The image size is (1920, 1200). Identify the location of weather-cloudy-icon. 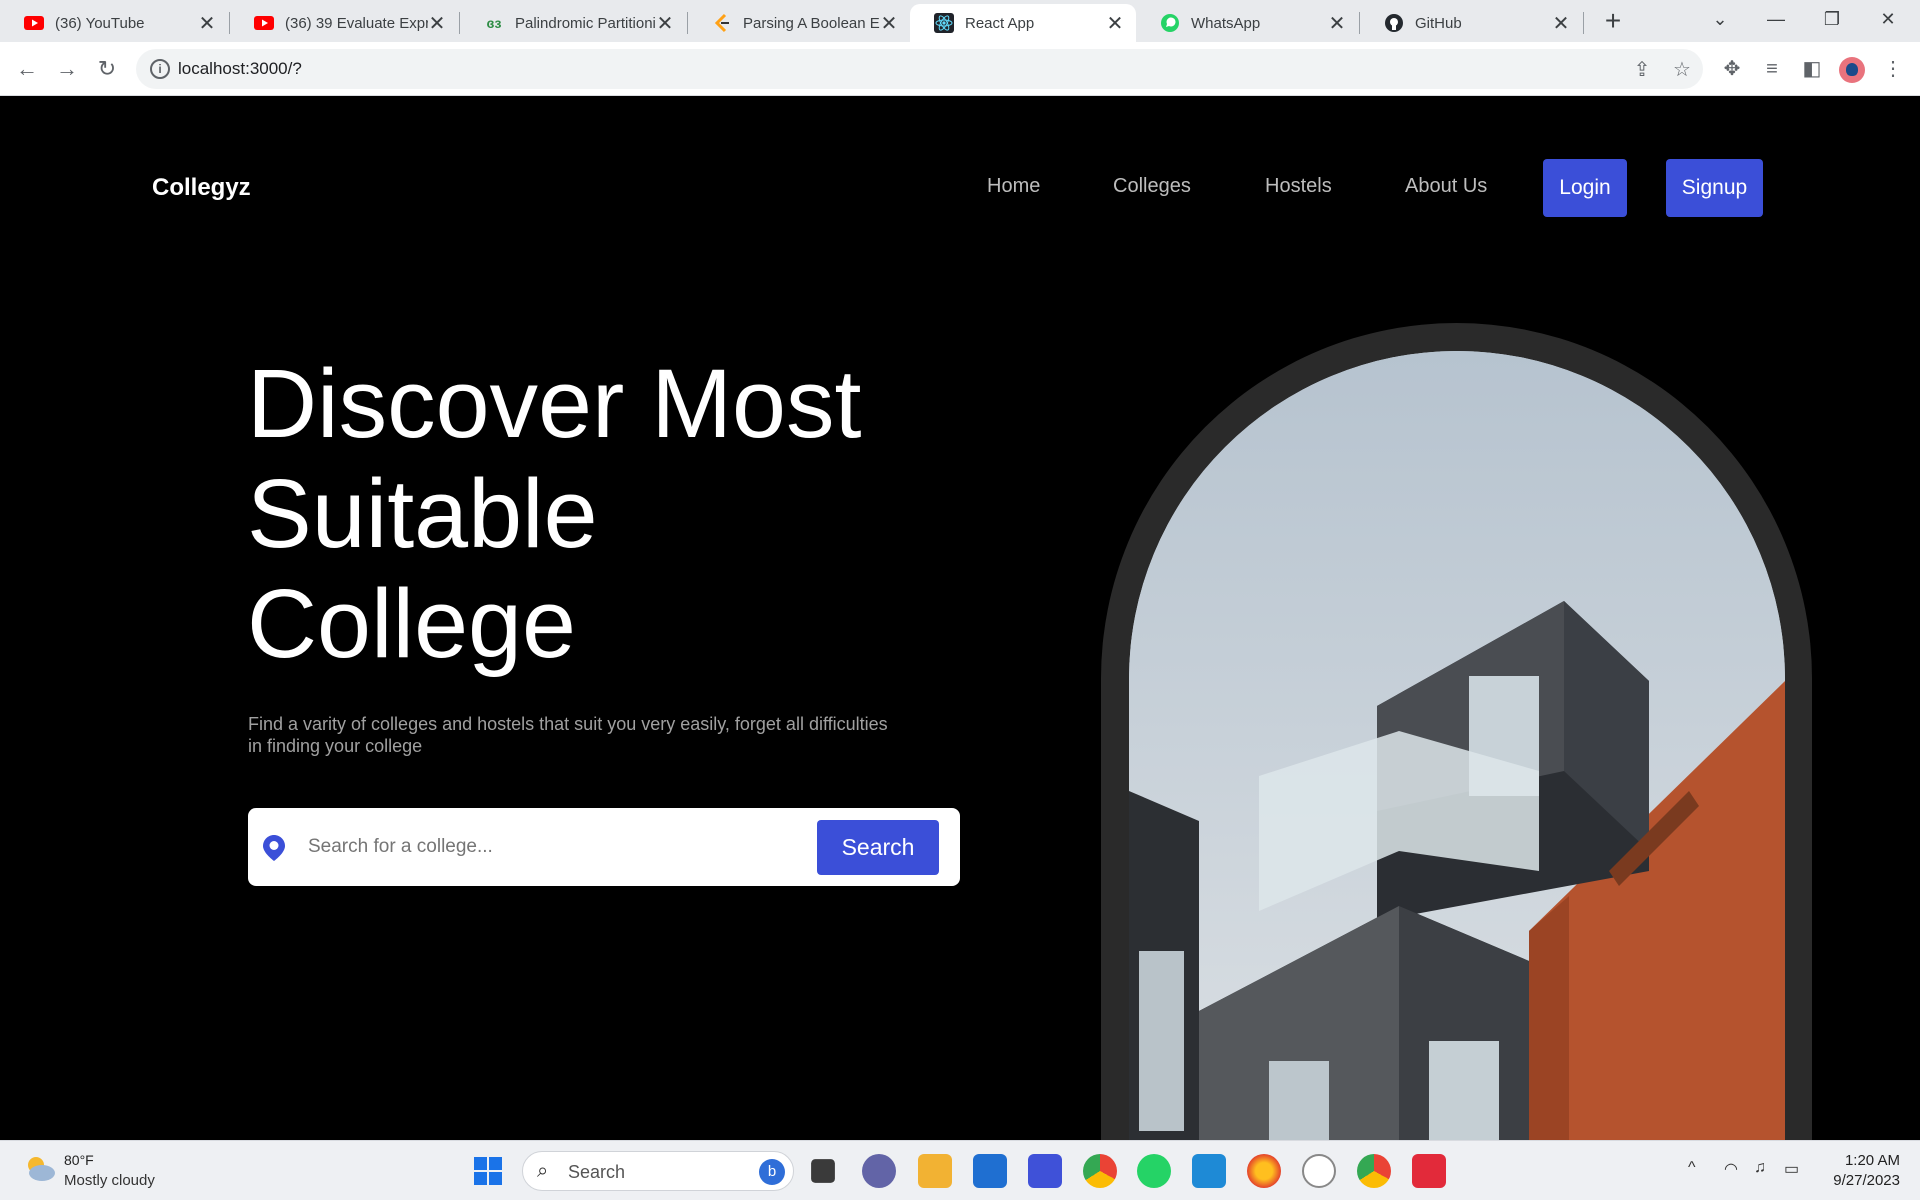
(39, 1170).